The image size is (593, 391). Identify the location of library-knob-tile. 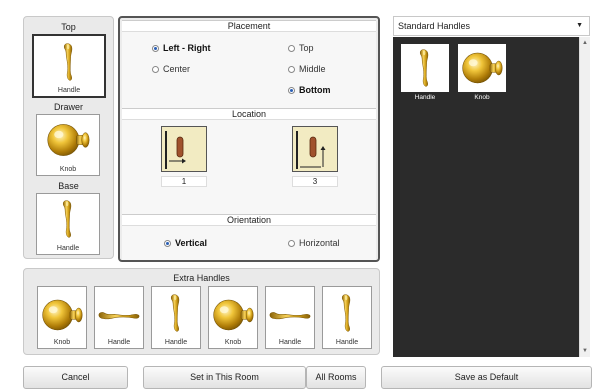
(482, 68).